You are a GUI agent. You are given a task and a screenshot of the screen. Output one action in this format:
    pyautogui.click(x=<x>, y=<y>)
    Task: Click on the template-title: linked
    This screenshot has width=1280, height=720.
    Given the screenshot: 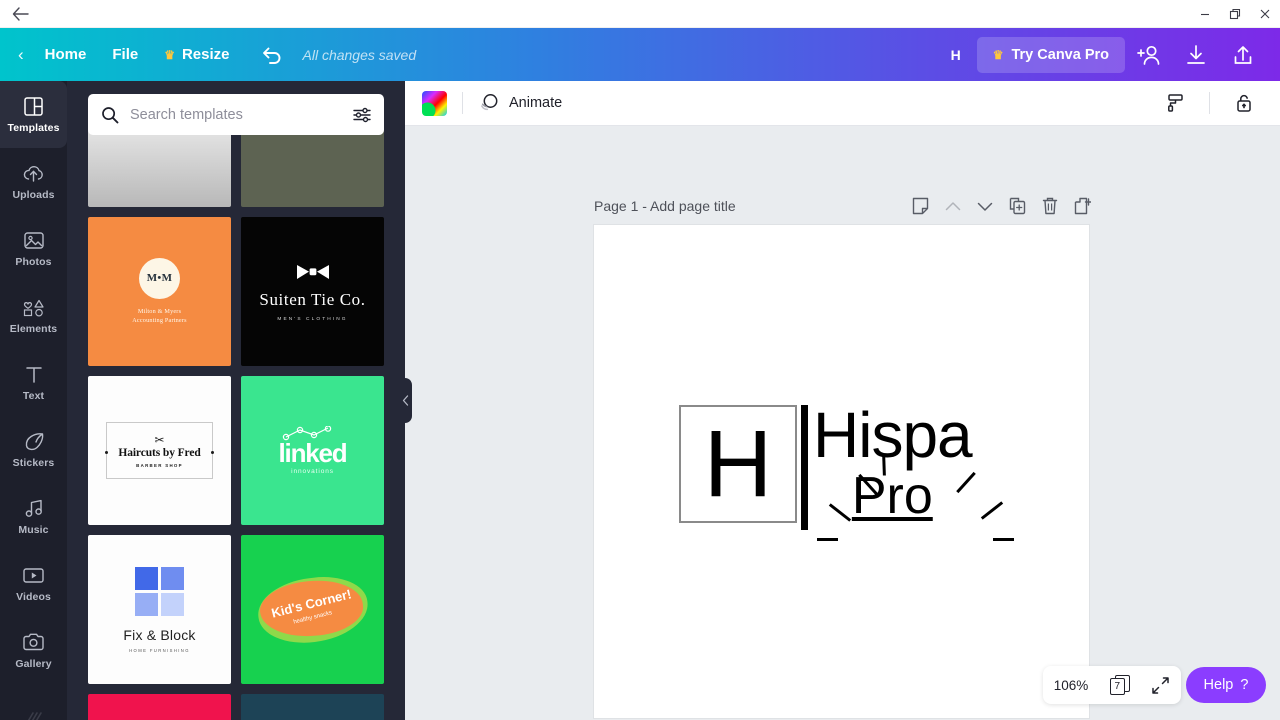 What is the action you would take?
    pyautogui.click(x=313, y=453)
    